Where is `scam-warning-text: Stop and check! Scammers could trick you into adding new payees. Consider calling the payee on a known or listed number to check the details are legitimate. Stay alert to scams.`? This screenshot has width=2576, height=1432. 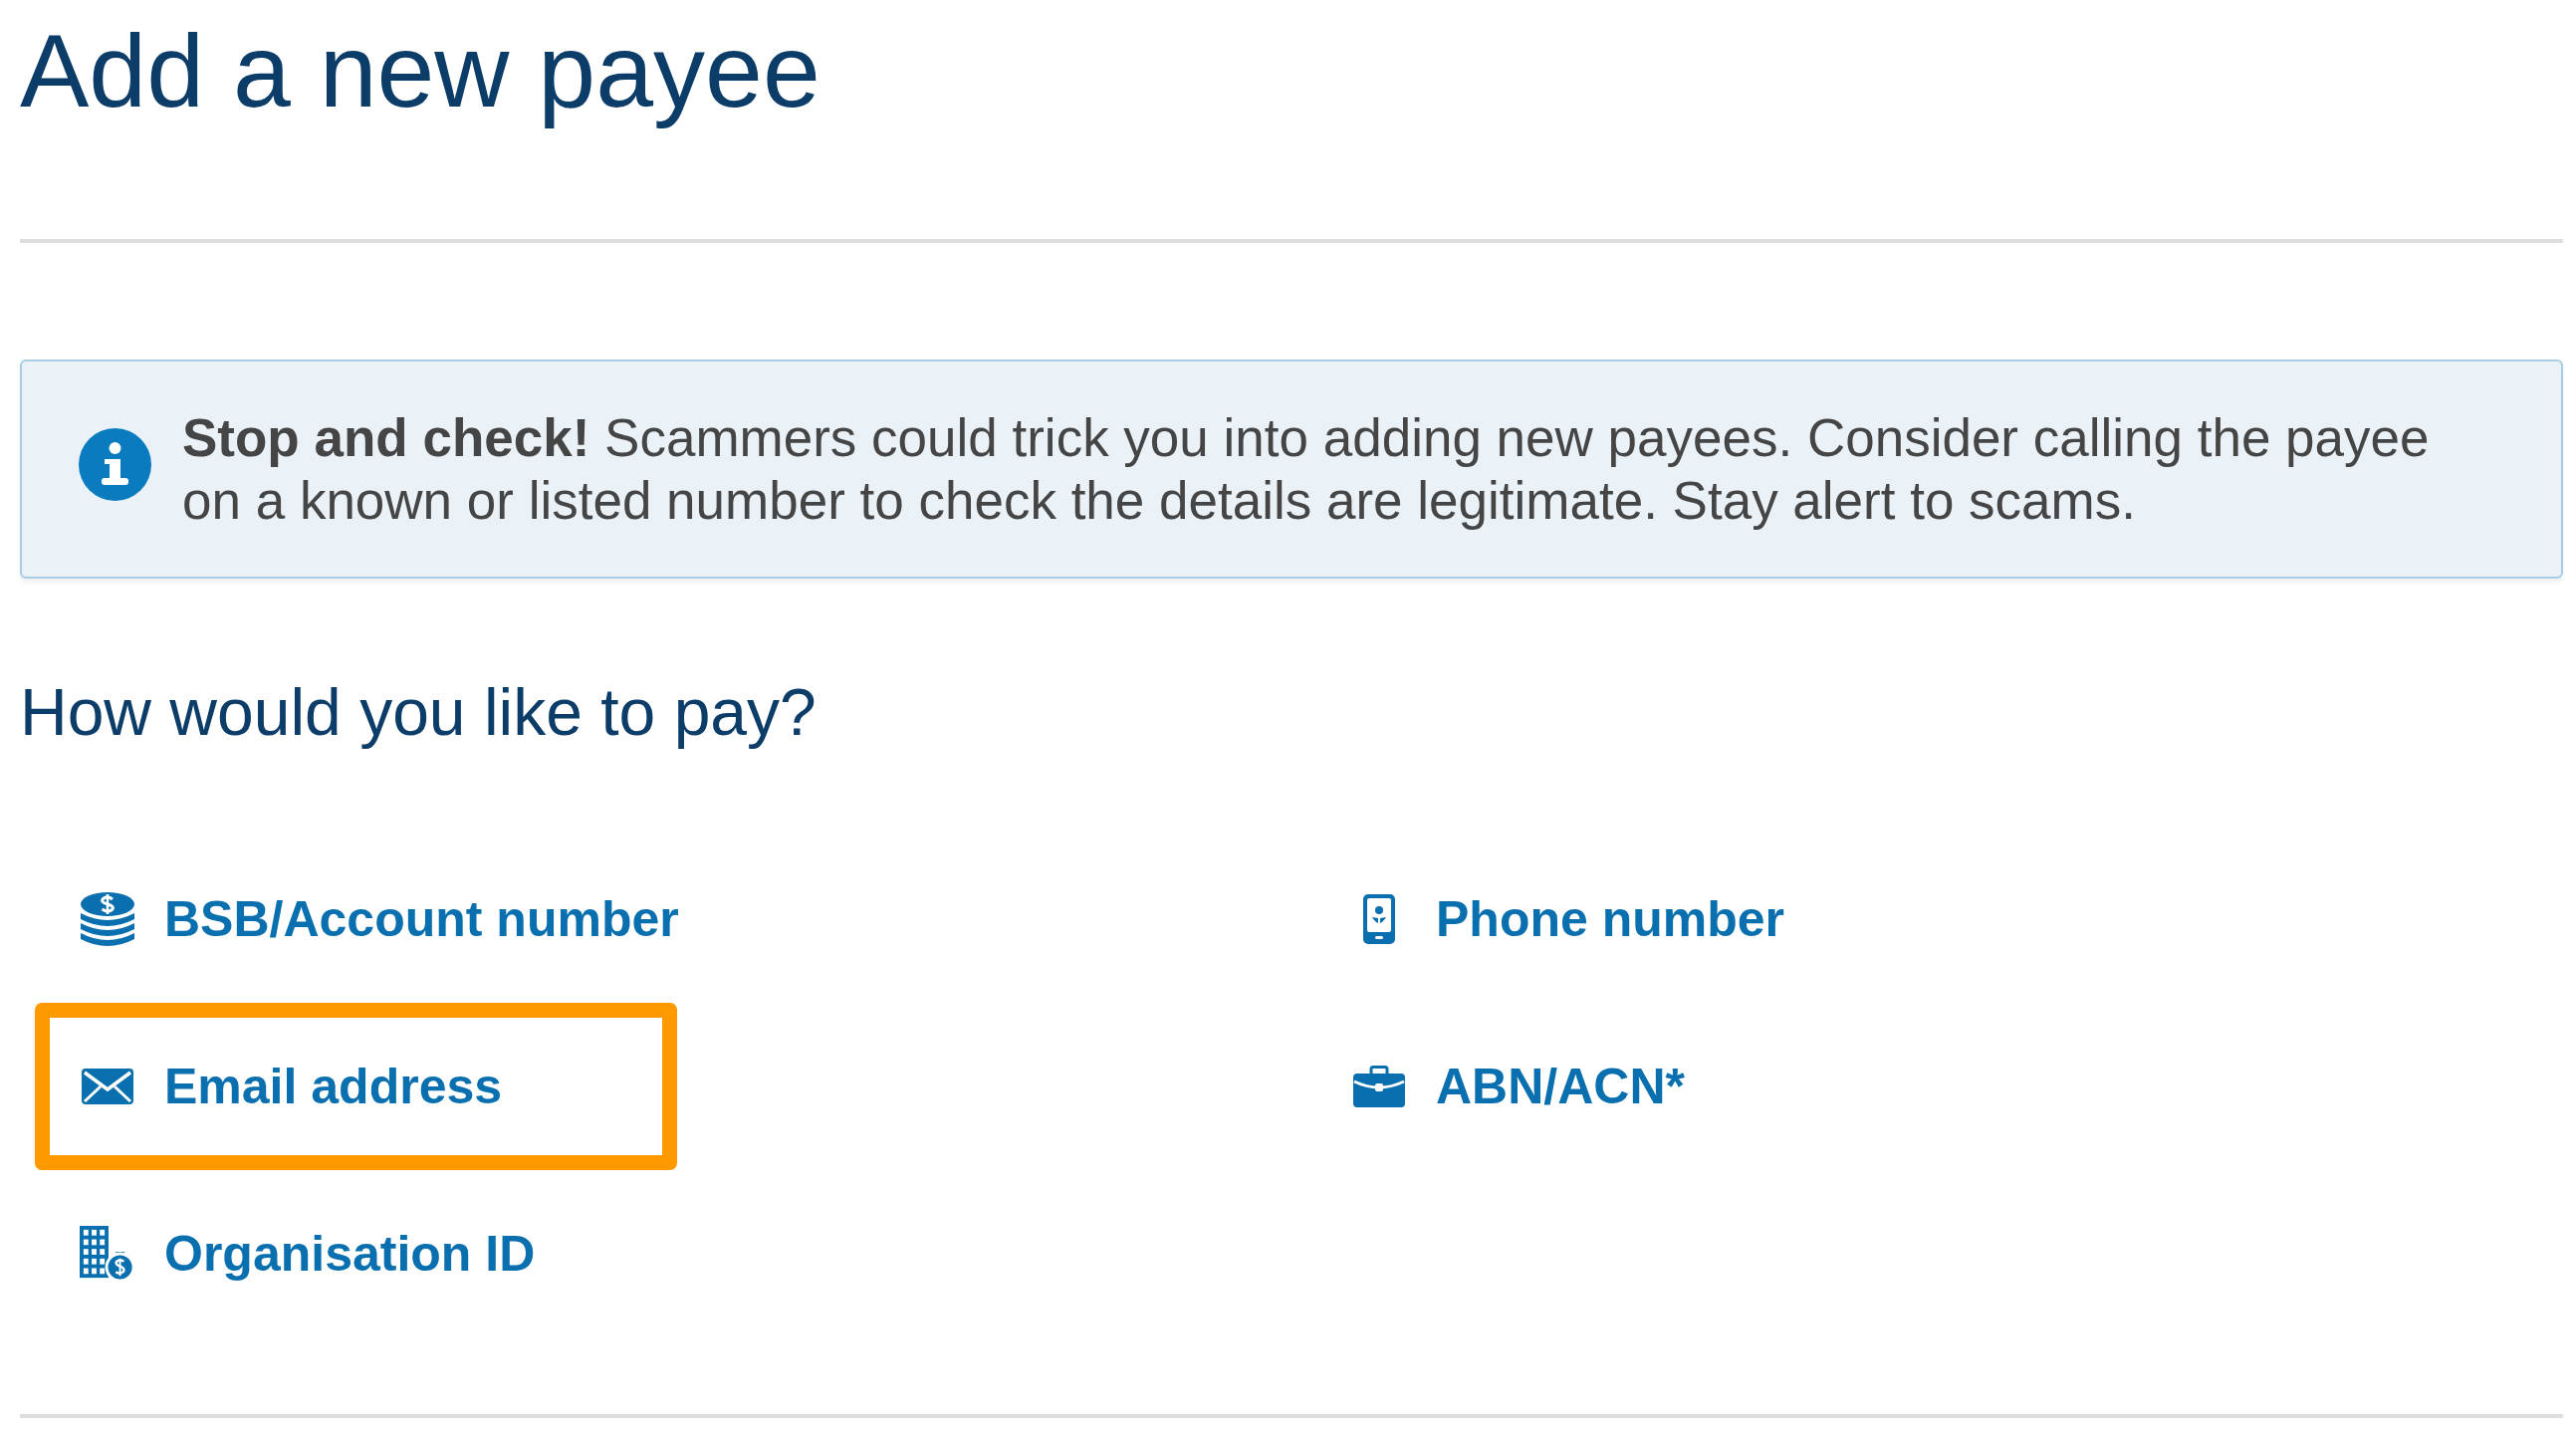 scam-warning-text: Stop and check! Scammers could trick you into adding new payees. Consider calling the payee on a known or listed number to check the details are legitimate. Stay alert to scams. is located at coordinates (1306, 469).